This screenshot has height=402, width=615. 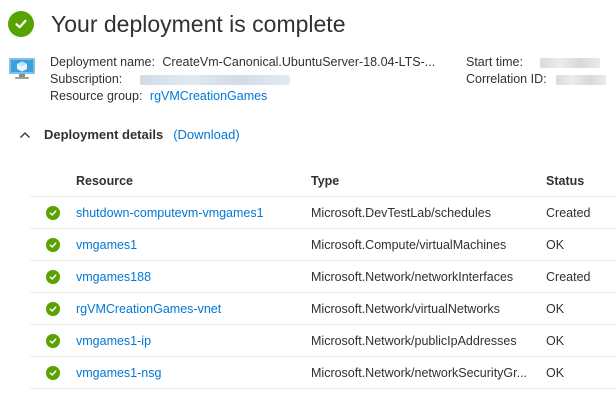 What do you see at coordinates (22, 68) in the screenshot?
I see `virtual-machine-icon` at bounding box center [22, 68].